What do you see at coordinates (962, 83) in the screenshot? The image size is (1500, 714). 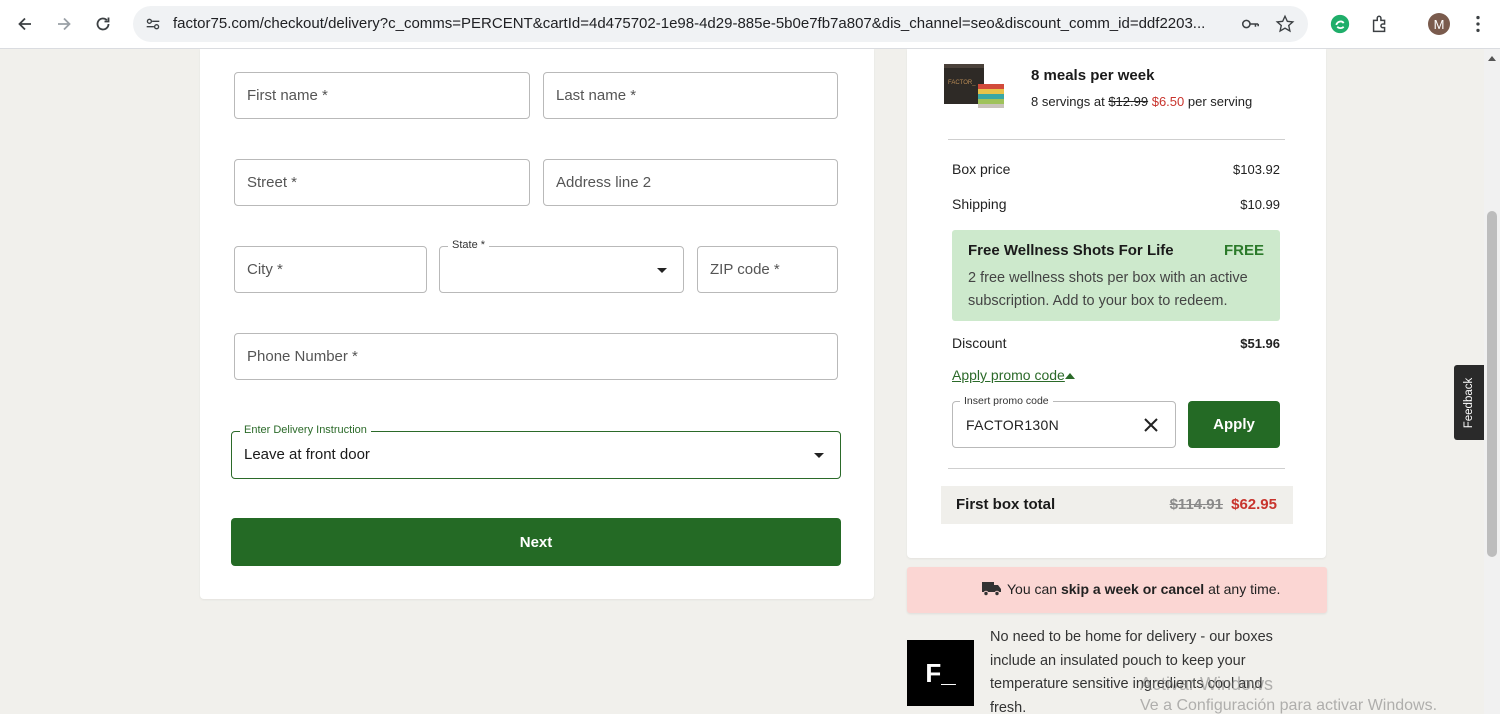 I see `svg-text: FACTOR_` at bounding box center [962, 83].